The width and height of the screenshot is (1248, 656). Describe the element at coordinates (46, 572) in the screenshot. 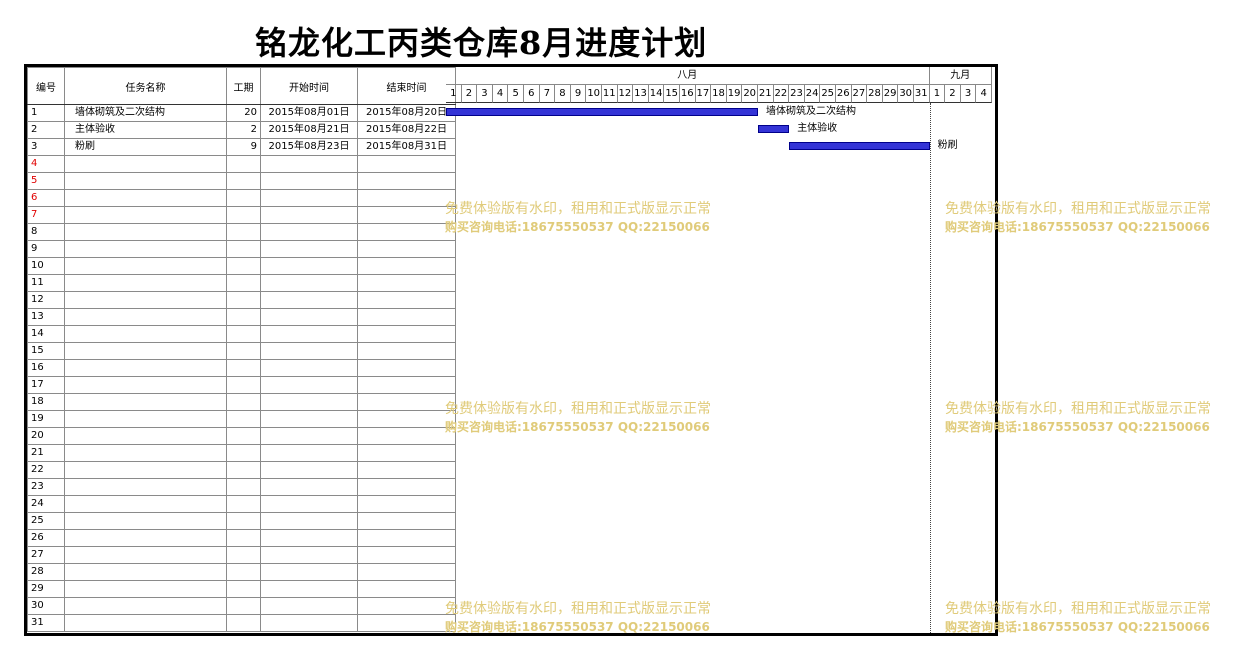

I see `row-number-cell: 28` at that location.